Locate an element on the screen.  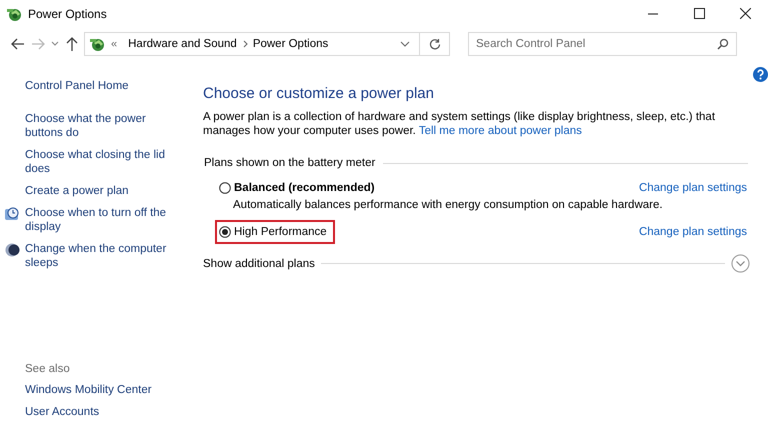
plan-name: High Performance is located at coordinates (280, 232).